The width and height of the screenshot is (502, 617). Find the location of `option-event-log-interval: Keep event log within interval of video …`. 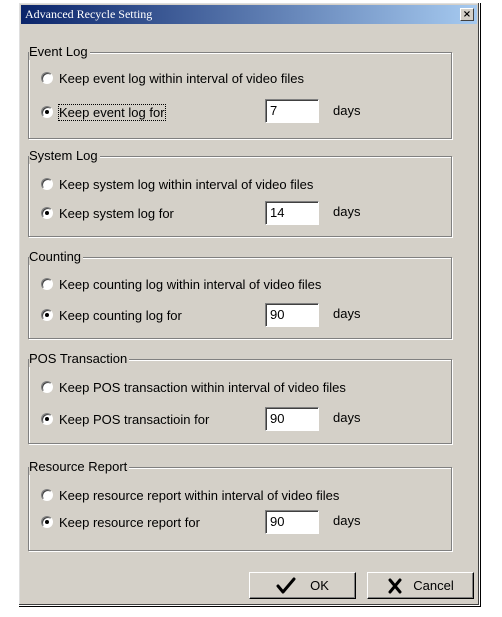

option-event-log-interval: Keep event log within interval of video … is located at coordinates (172, 78).